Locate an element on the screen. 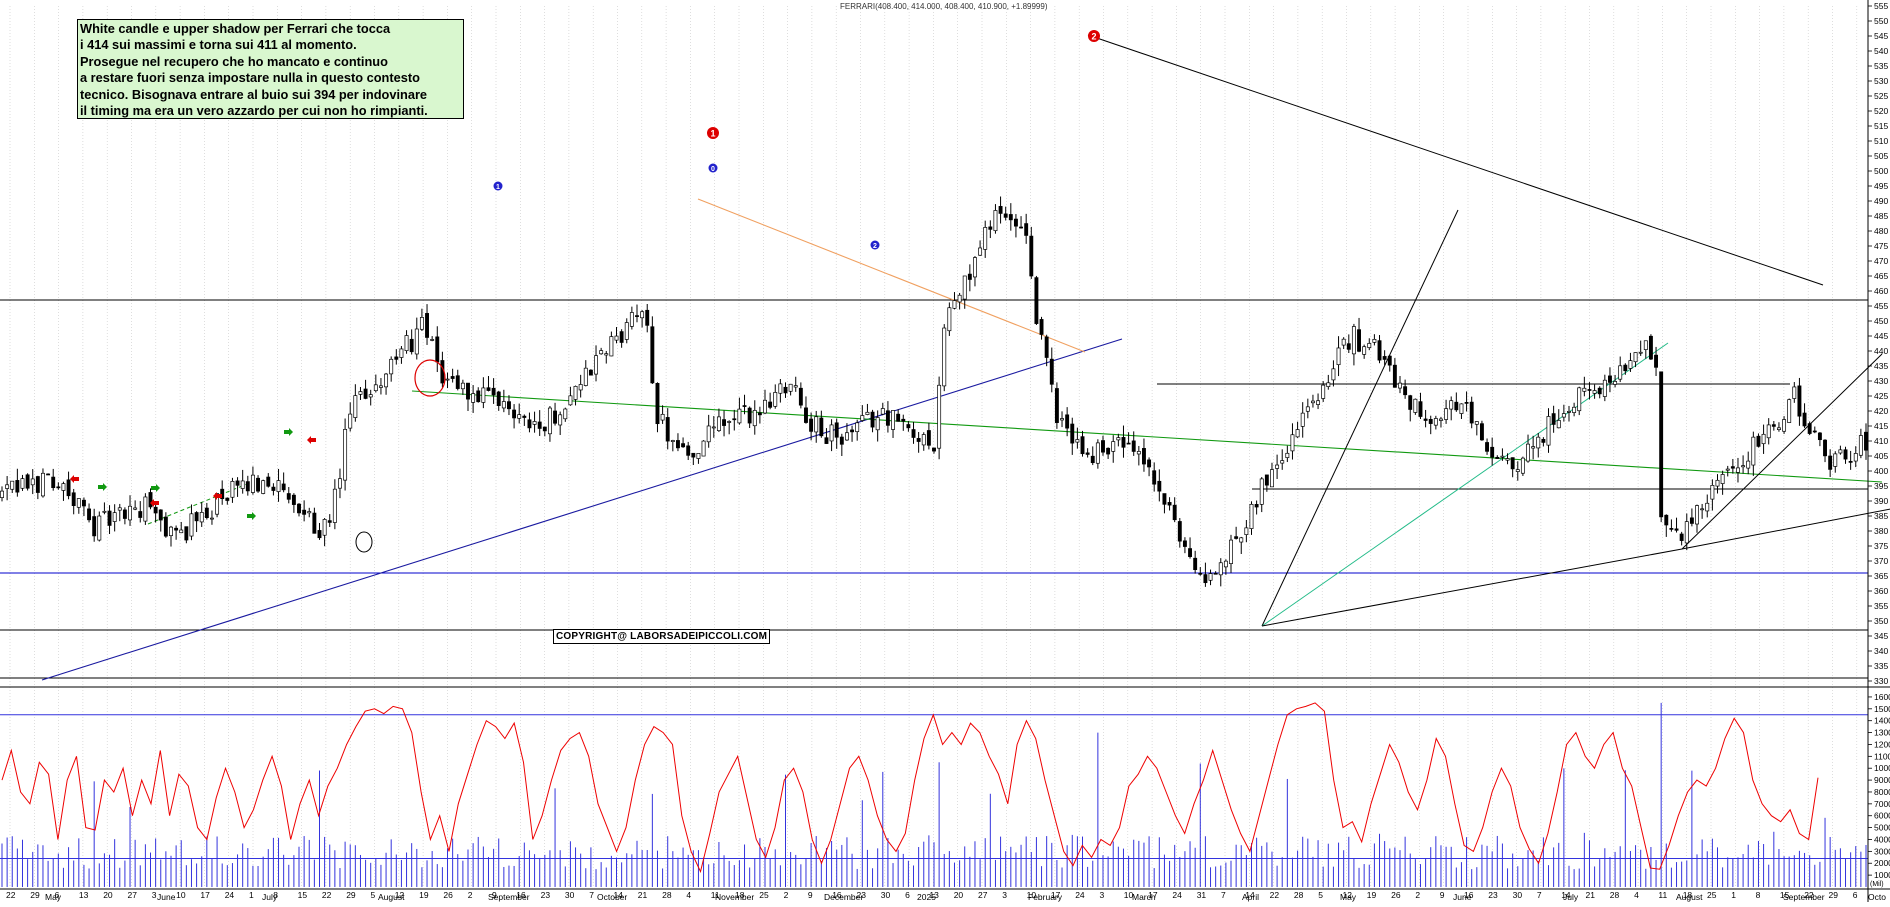 Image resolution: width=1890 pixels, height=907 pixels. date-tick-label: 21 is located at coordinates (1591, 895).